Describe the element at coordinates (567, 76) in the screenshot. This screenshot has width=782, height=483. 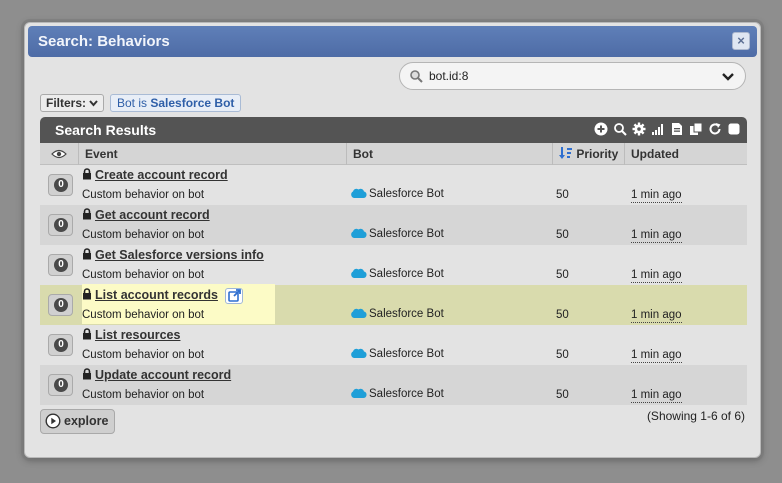
I see `search-input` at that location.